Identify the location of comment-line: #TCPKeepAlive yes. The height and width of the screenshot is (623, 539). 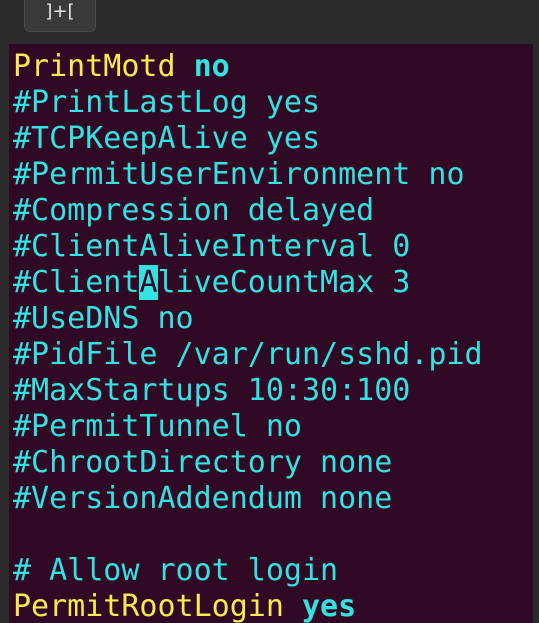
(167, 138).